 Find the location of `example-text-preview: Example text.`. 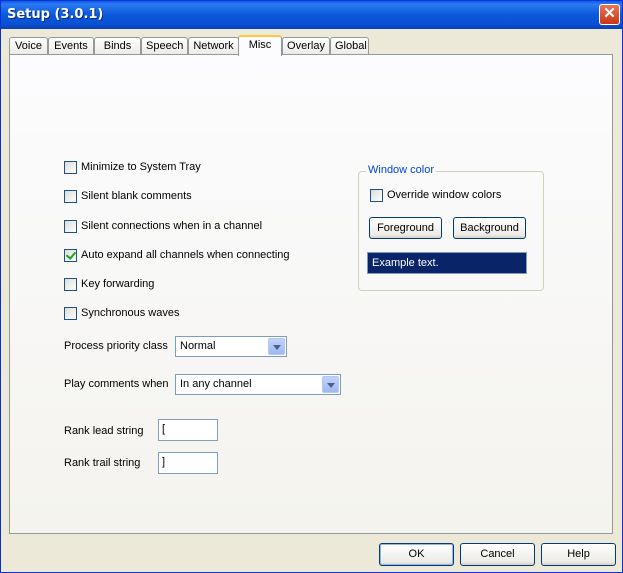

example-text-preview: Example text. is located at coordinates (447, 263).